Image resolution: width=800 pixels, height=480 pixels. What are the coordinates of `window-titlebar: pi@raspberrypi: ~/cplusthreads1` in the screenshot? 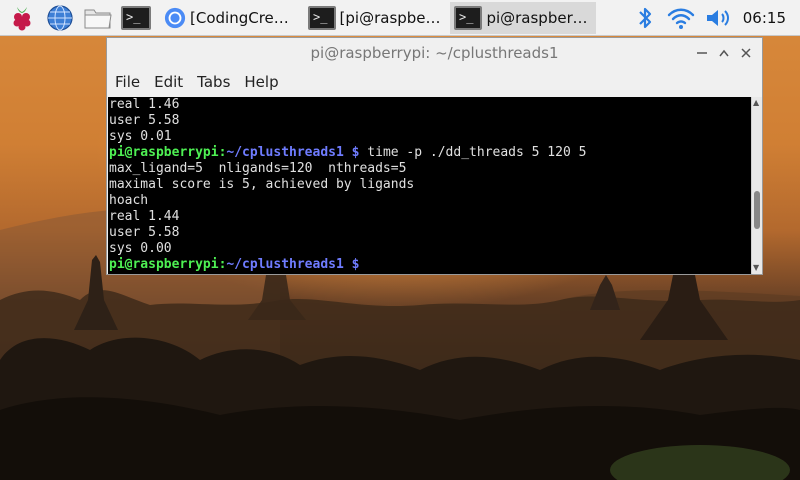 It's located at (434, 53).